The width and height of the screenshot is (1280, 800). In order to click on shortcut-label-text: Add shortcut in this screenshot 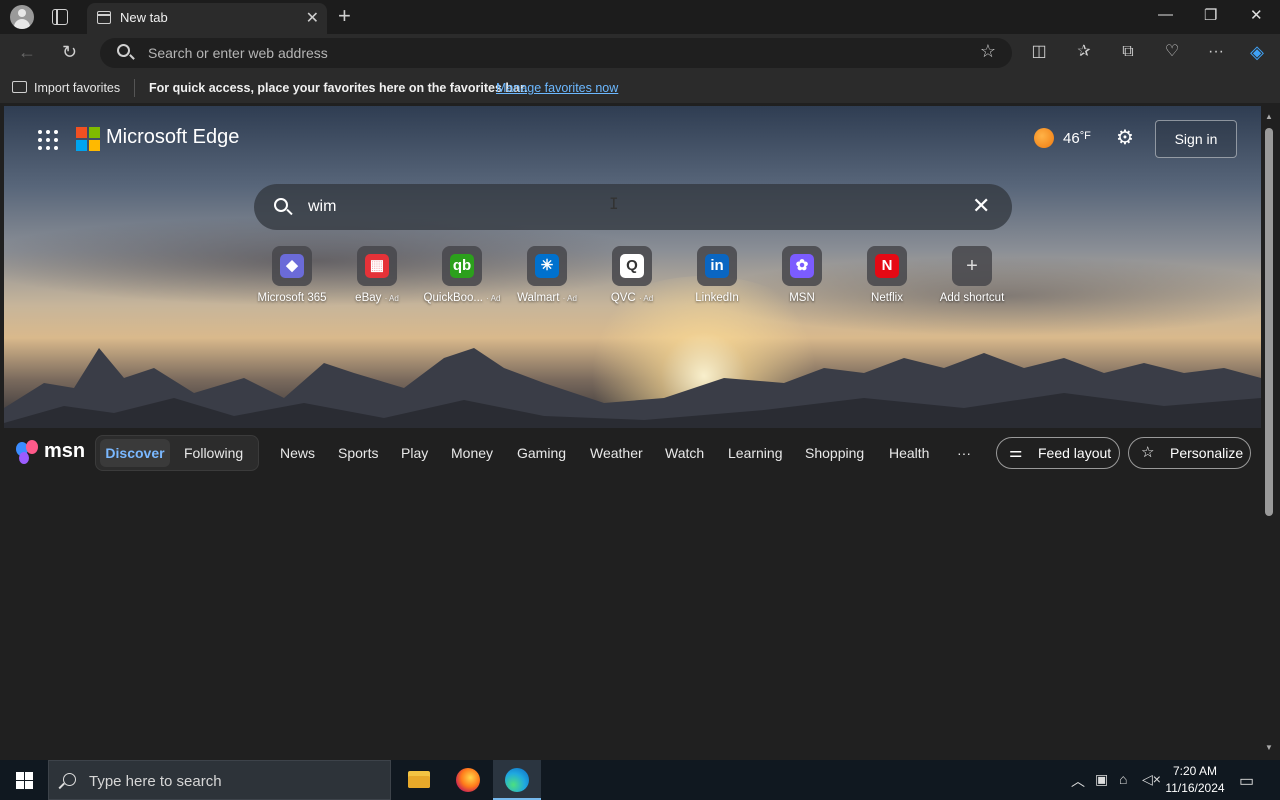, I will do `click(972, 298)`.